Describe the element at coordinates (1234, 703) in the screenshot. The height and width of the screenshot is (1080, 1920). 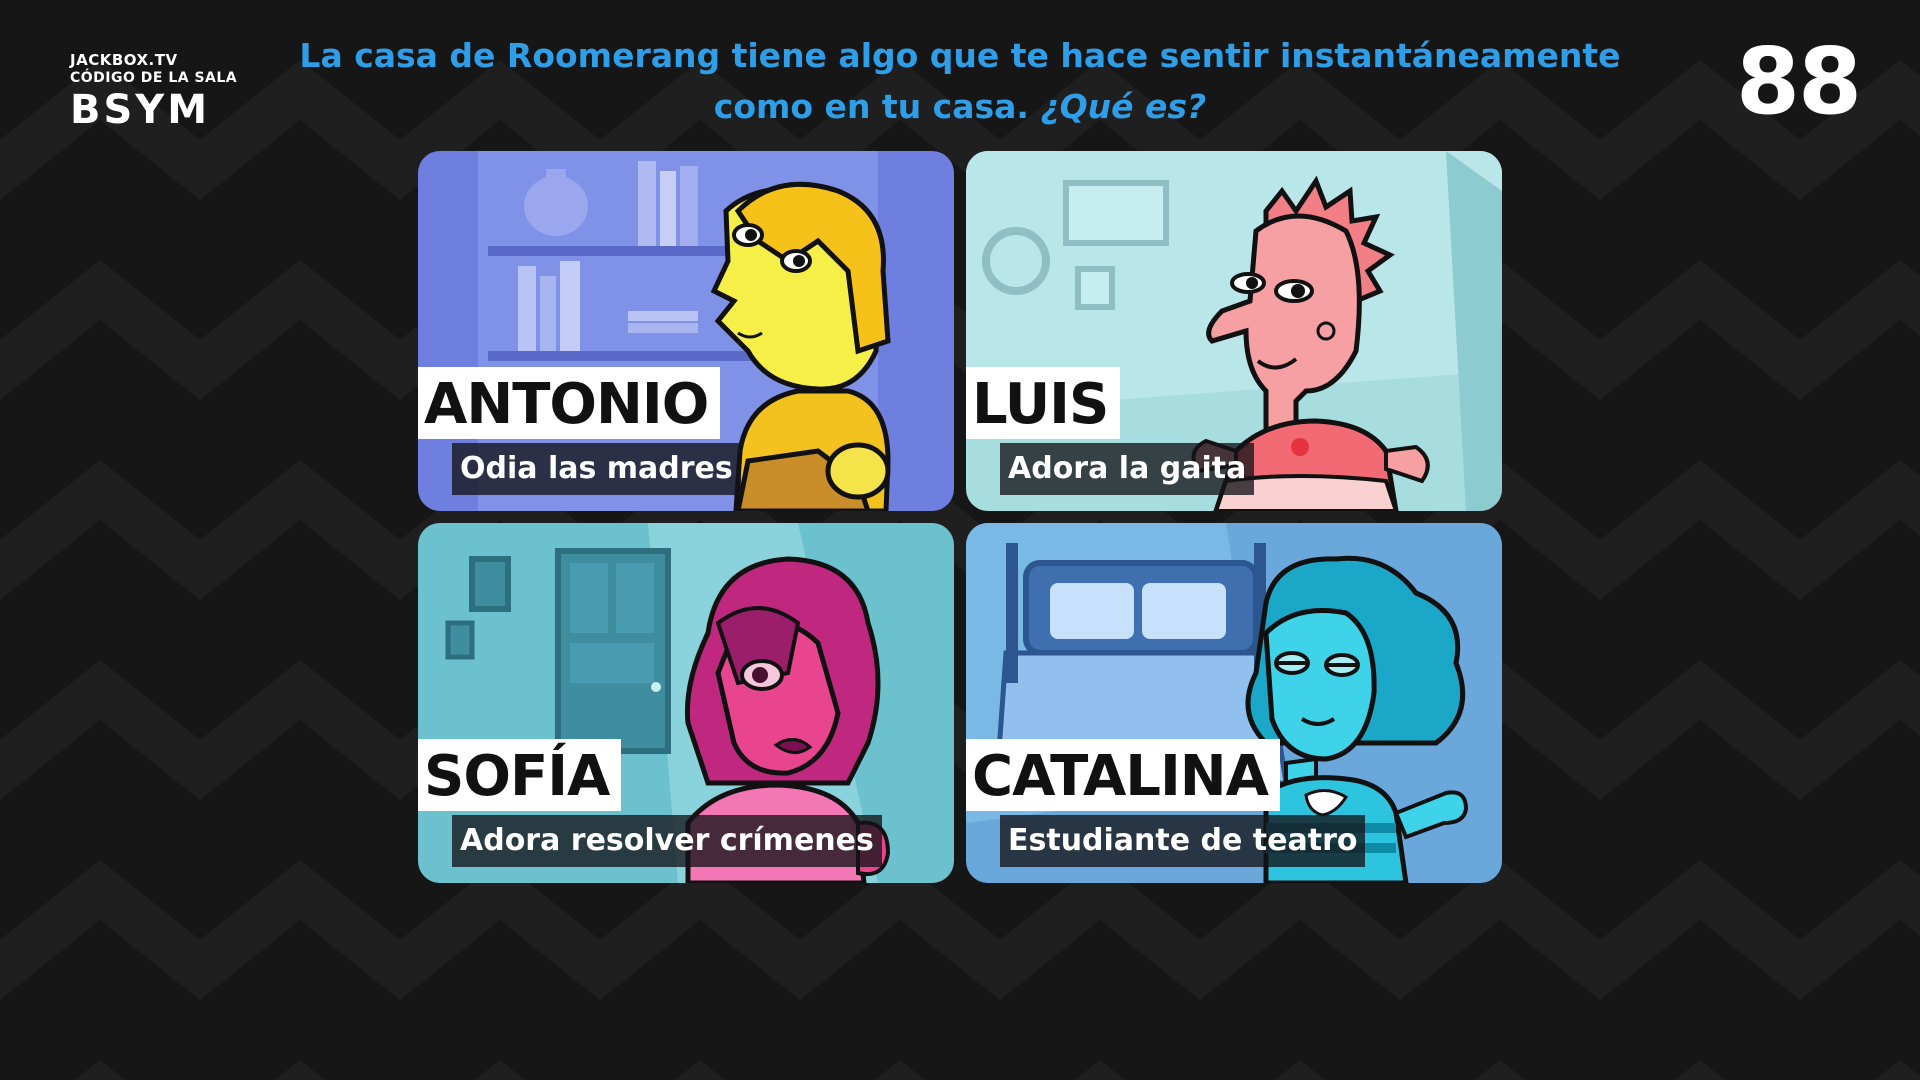
I see `character-card-catalina: CATALINA Estudiante de teatro` at that location.